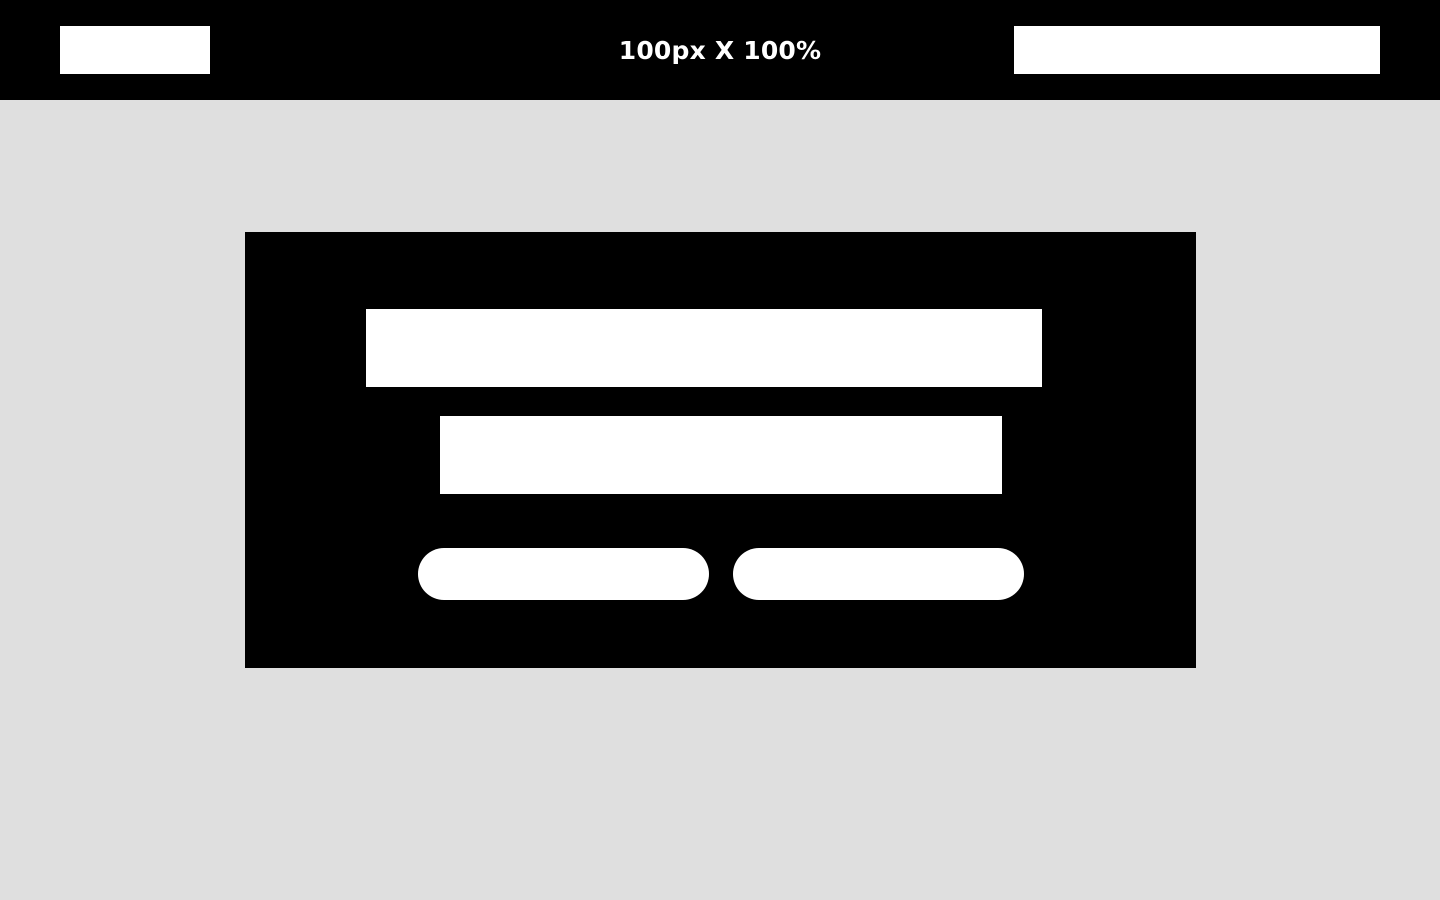  Describe the element at coordinates (1197, 50) in the screenshot. I see `navigation-placeholder` at that location.